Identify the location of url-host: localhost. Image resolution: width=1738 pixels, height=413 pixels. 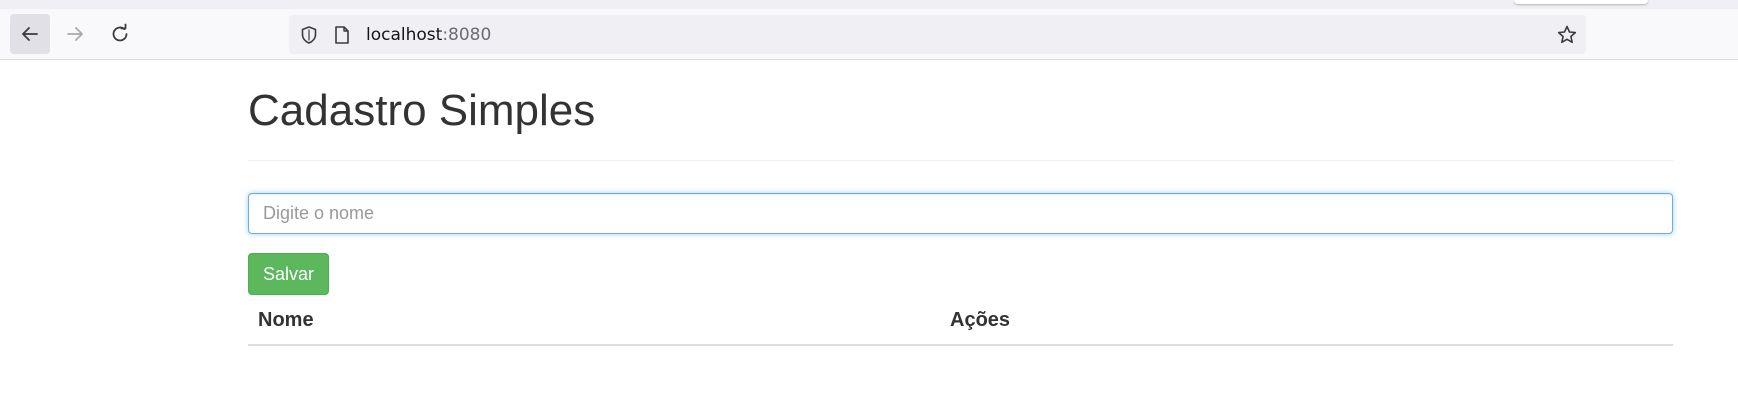
(404, 35).